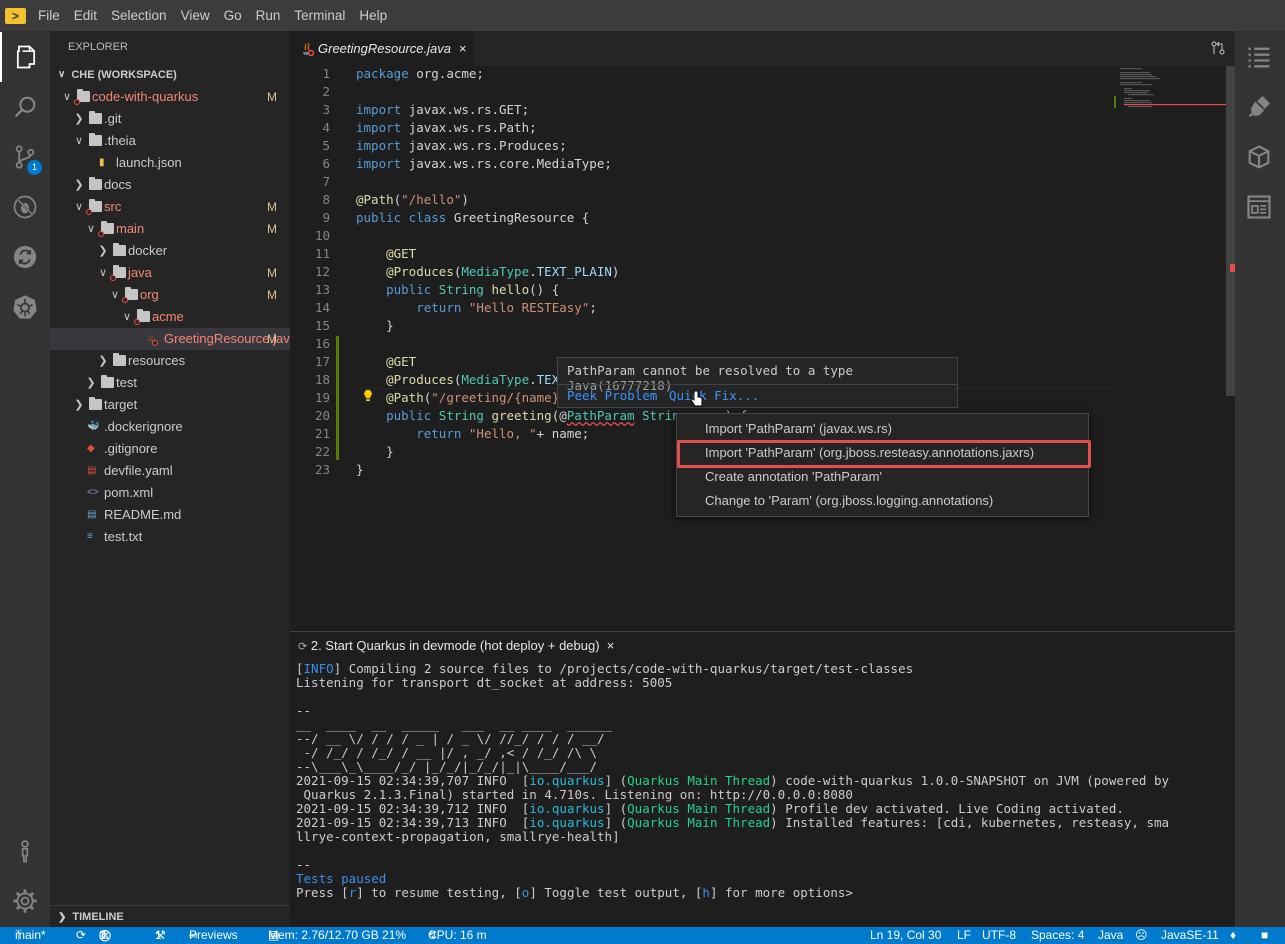  Describe the element at coordinates (170, 75) in the screenshot. I see `workspace-header: ∨ CHE (WORKSPACE)` at that location.